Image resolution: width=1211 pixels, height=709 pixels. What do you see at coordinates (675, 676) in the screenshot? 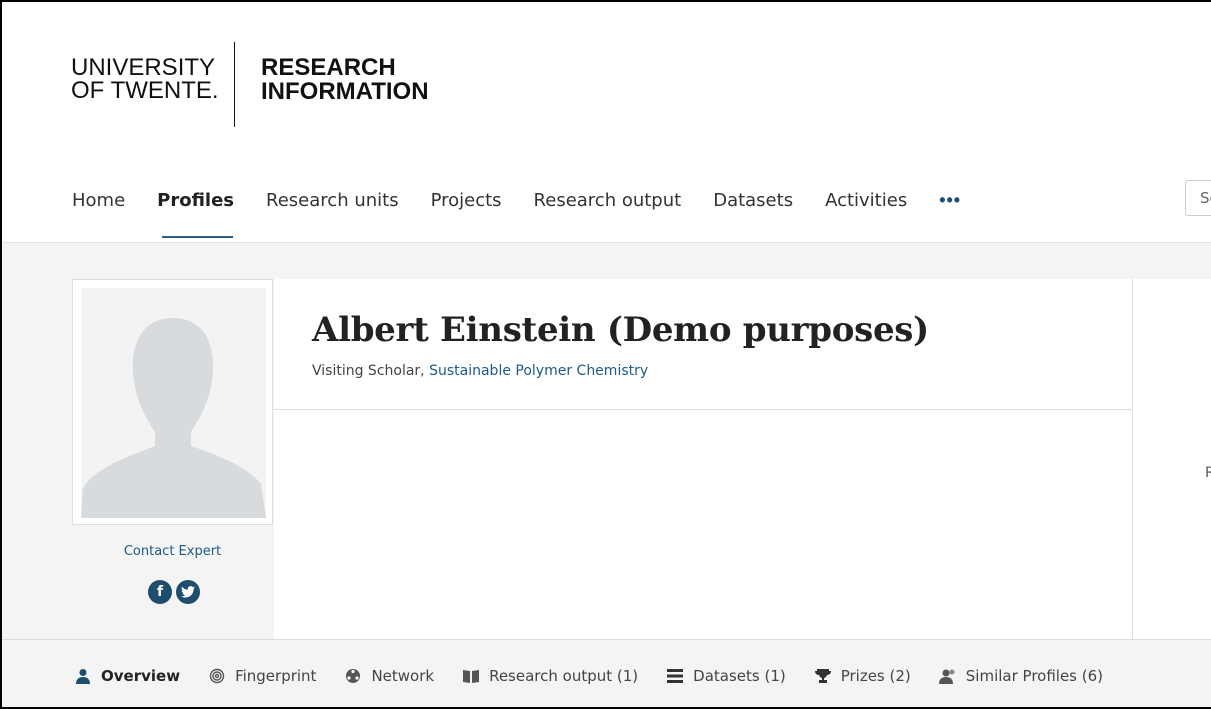
I see `datasets-icon` at bounding box center [675, 676].